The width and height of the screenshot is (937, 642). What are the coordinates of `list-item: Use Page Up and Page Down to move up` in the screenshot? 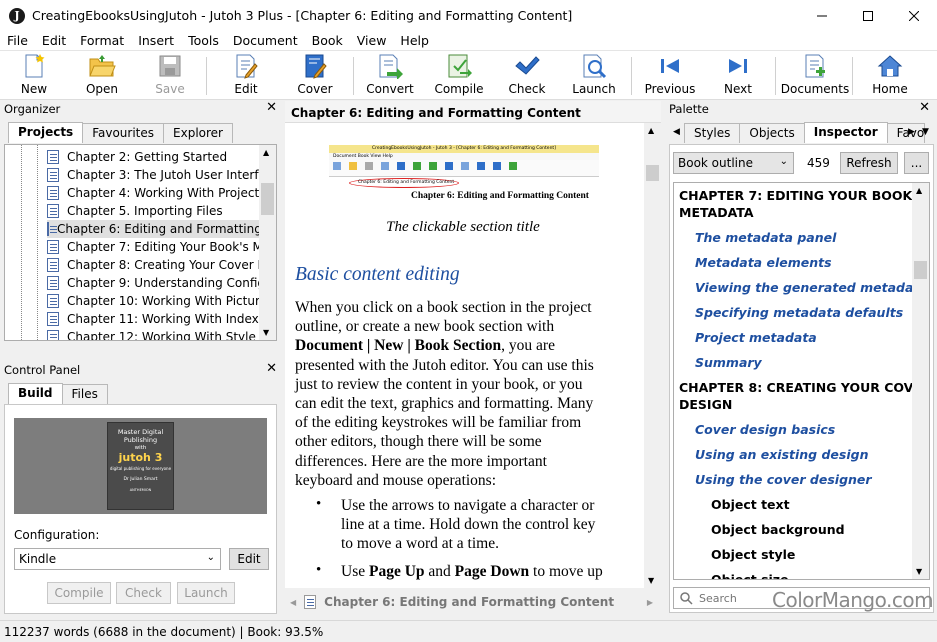 It's located at (472, 571).